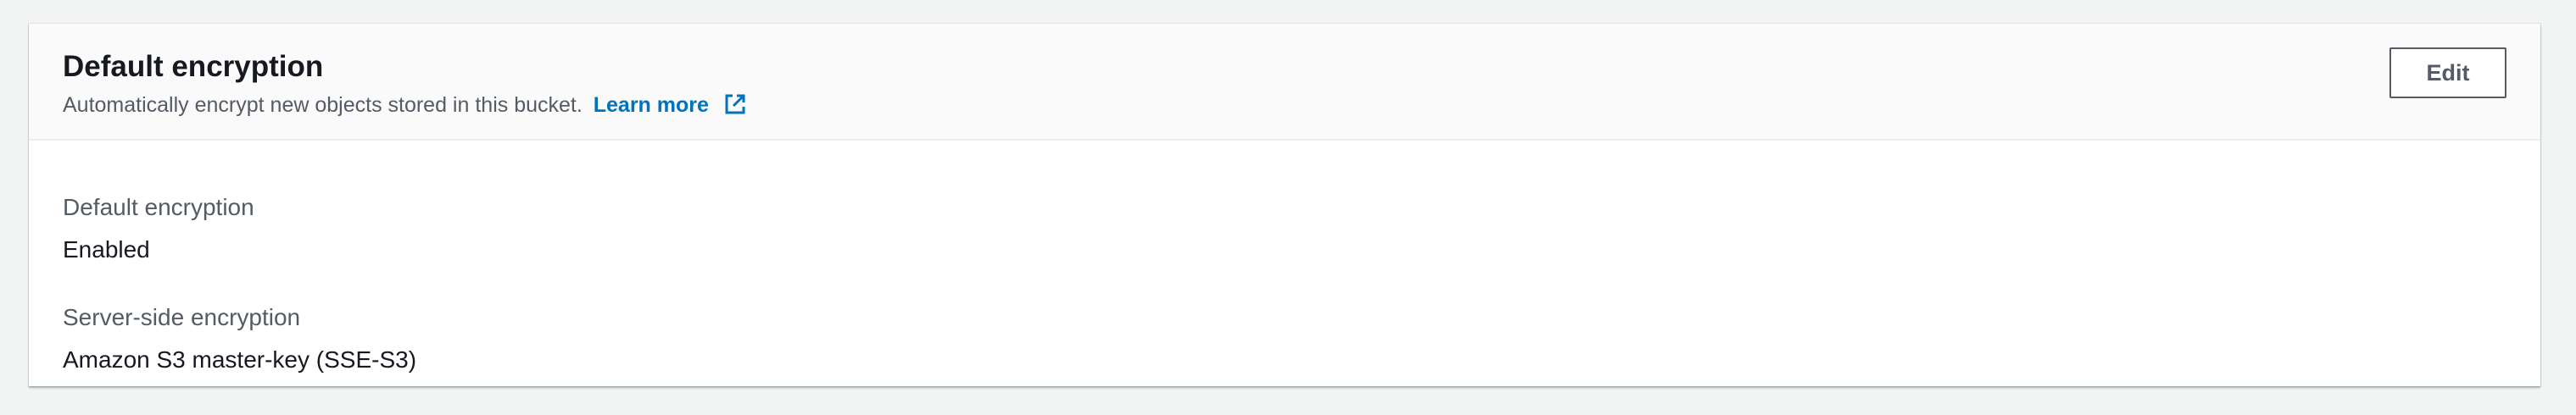 The width and height of the screenshot is (2576, 415). I want to click on field-default-encryption: Default encryption Enabled, so click(158, 228).